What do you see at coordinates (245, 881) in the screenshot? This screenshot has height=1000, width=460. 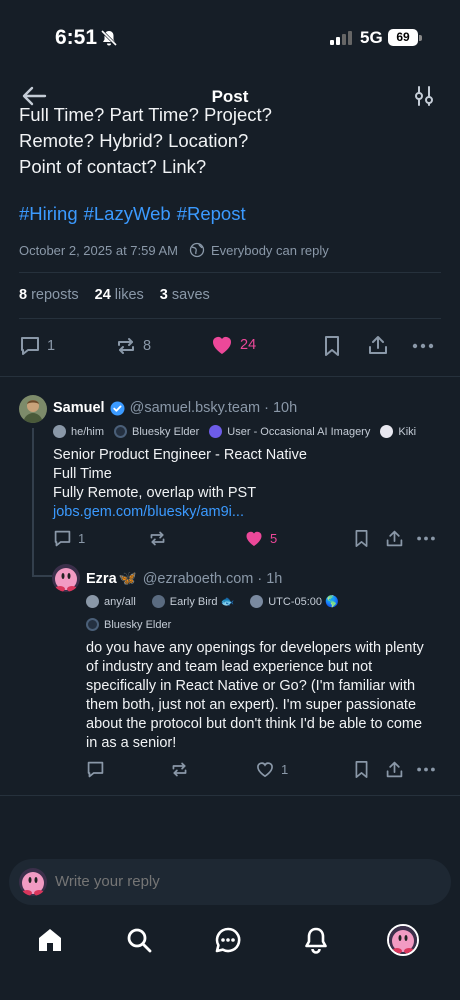 I see `reply-input` at bounding box center [245, 881].